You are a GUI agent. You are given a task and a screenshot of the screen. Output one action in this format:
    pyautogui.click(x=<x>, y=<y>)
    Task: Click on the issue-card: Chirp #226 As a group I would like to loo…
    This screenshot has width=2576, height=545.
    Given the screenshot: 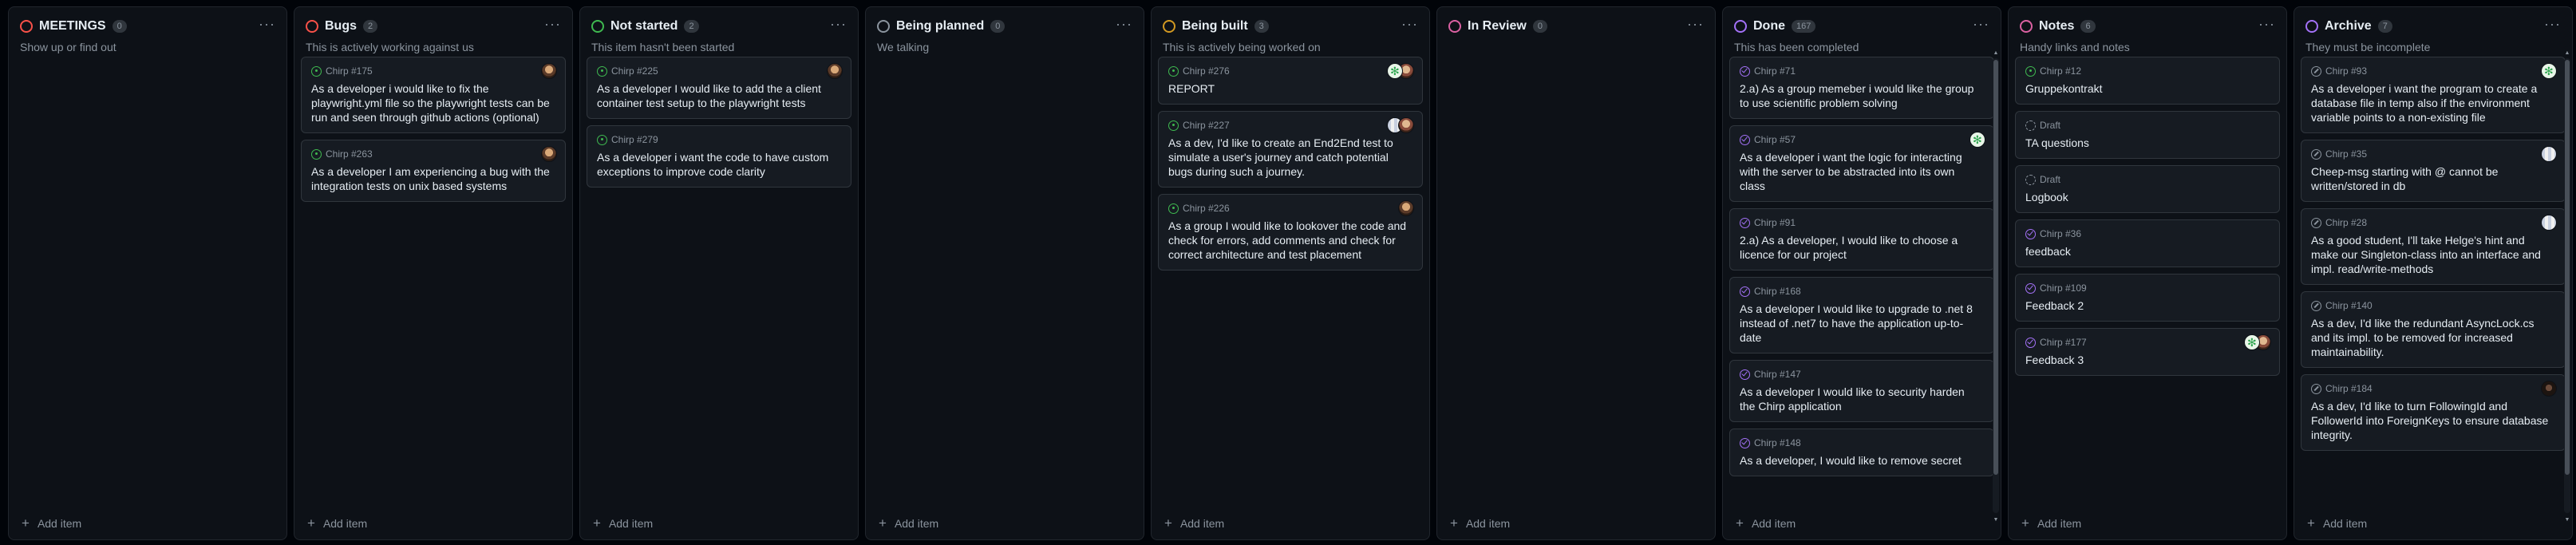 What is the action you would take?
    pyautogui.click(x=1290, y=232)
    